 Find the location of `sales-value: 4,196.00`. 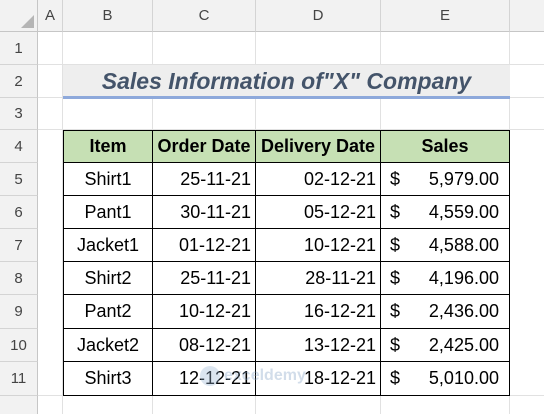

sales-value: 4,196.00 is located at coordinates (463, 277).